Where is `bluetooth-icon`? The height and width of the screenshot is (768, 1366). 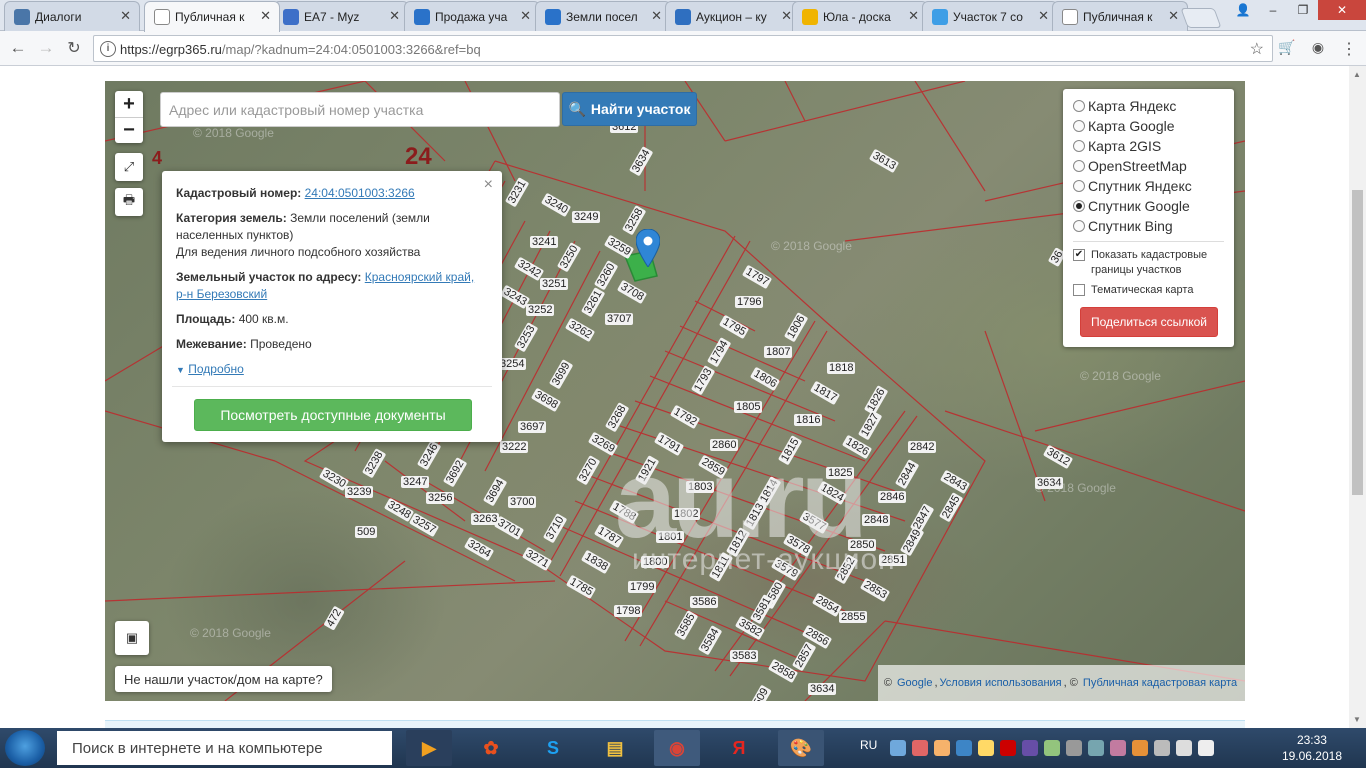
bluetooth-icon is located at coordinates (964, 748).